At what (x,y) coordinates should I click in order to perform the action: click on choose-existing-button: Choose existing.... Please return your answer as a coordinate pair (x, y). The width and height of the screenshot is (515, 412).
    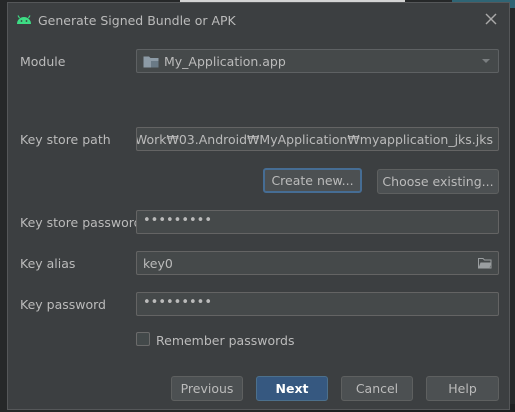
    Looking at the image, I should click on (438, 181).